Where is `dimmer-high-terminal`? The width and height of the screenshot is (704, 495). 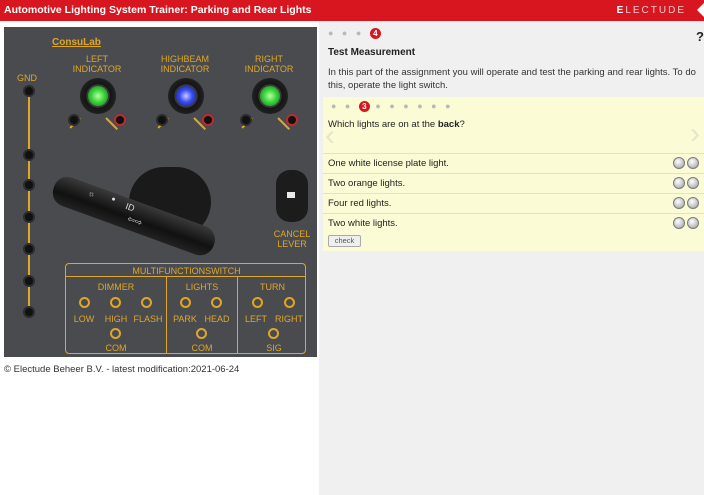 dimmer-high-terminal is located at coordinates (115, 302).